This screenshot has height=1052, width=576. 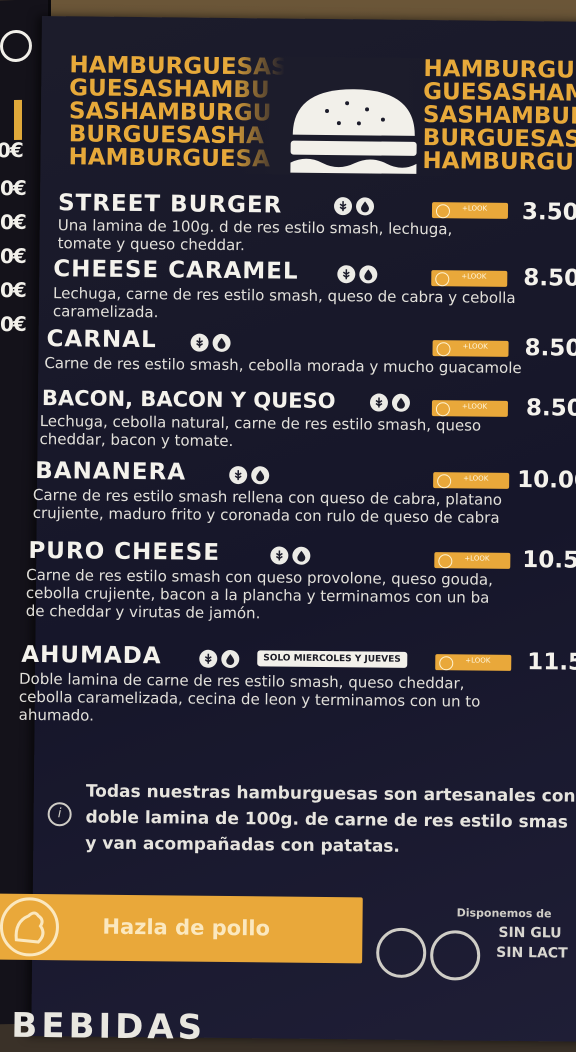 I want to click on menu-item-name: STREET BURGER, so click(x=170, y=204).